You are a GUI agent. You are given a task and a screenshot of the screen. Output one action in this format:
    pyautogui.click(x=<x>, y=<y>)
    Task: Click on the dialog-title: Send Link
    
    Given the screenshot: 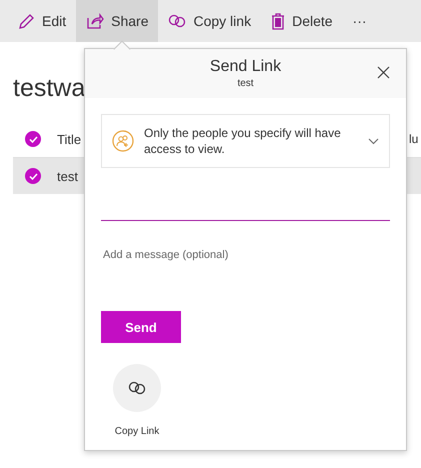 What is the action you would take?
    pyautogui.click(x=246, y=67)
    